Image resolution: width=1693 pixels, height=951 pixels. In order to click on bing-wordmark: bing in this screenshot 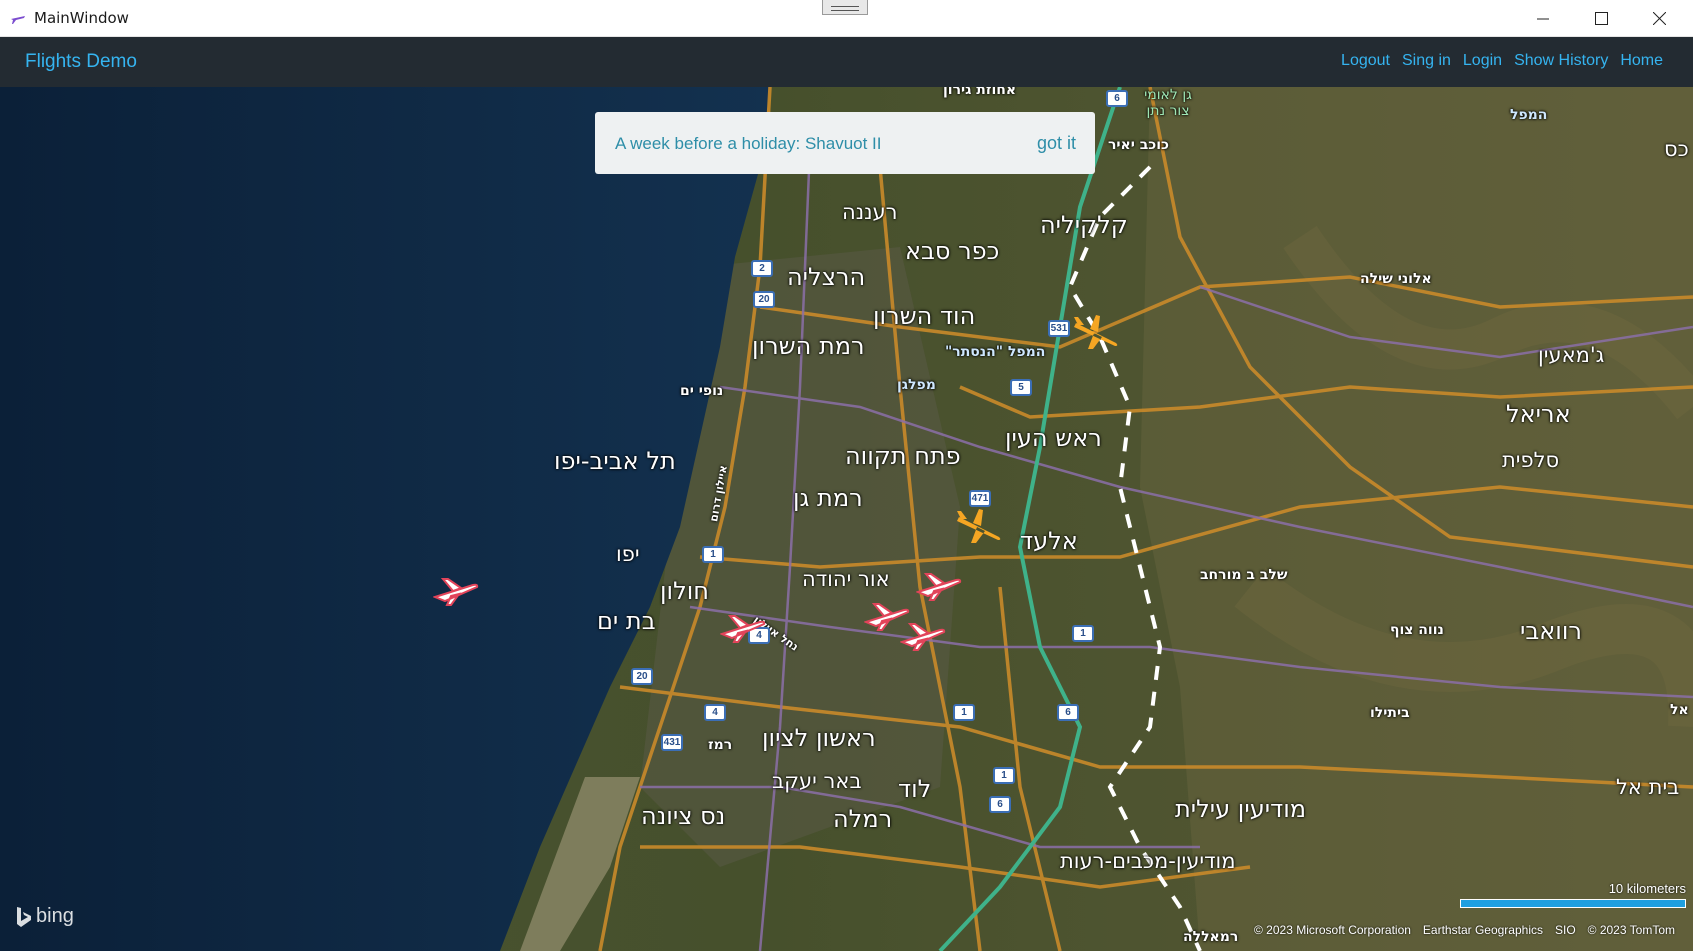, I will do `click(55, 916)`.